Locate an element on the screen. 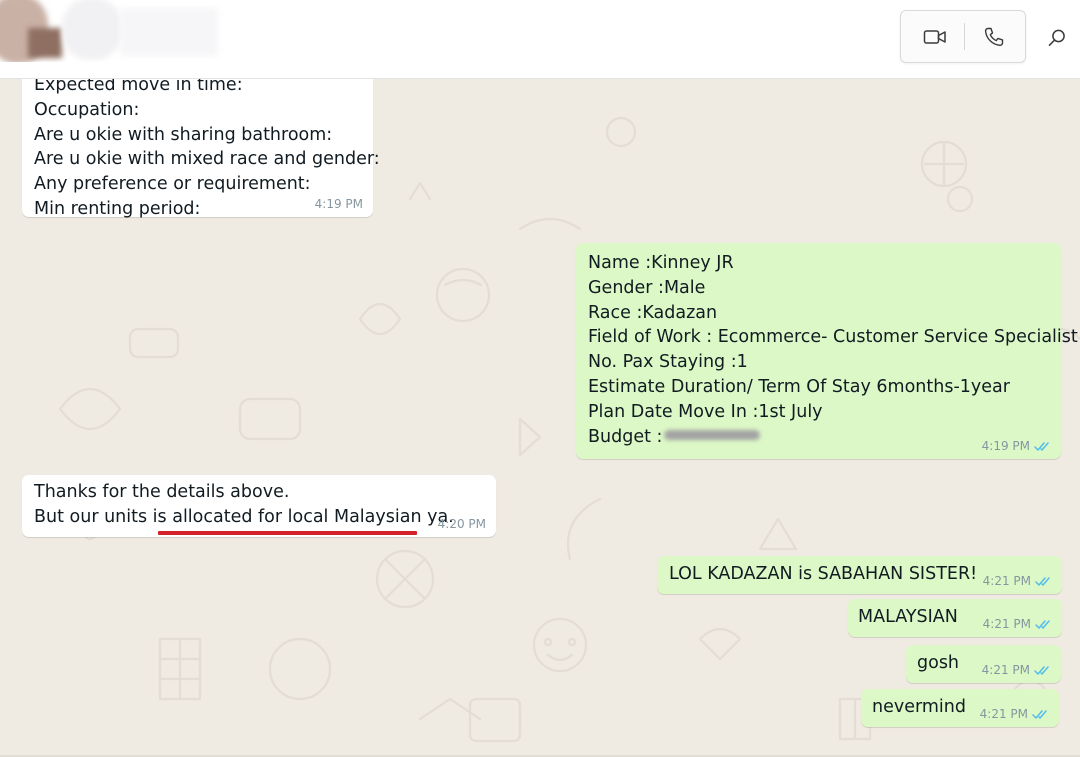 This screenshot has width=1080, height=757. chat-header is located at coordinates (540, 39).